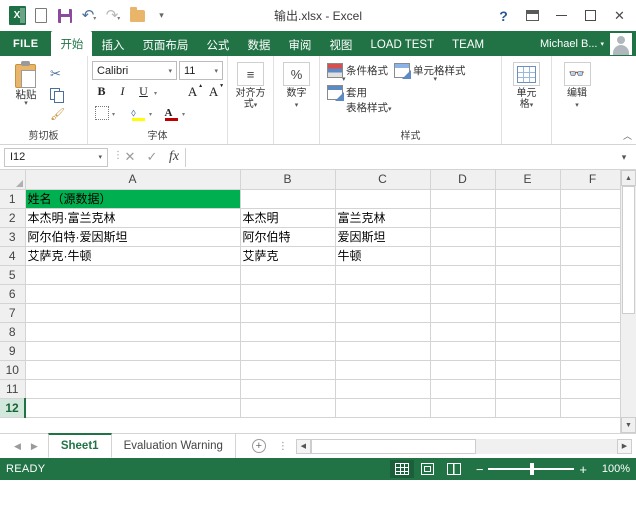  I want to click on cell-a11, so click(133, 389).